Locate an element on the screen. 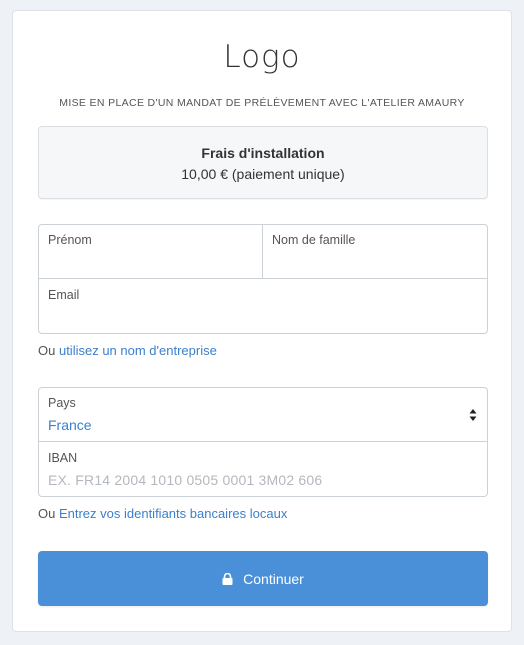 The image size is (524, 645). continue-button: Continuer is located at coordinates (263, 578).